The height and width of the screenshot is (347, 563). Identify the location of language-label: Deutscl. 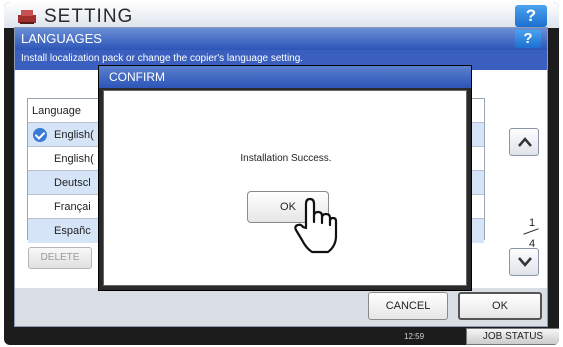
(72, 183).